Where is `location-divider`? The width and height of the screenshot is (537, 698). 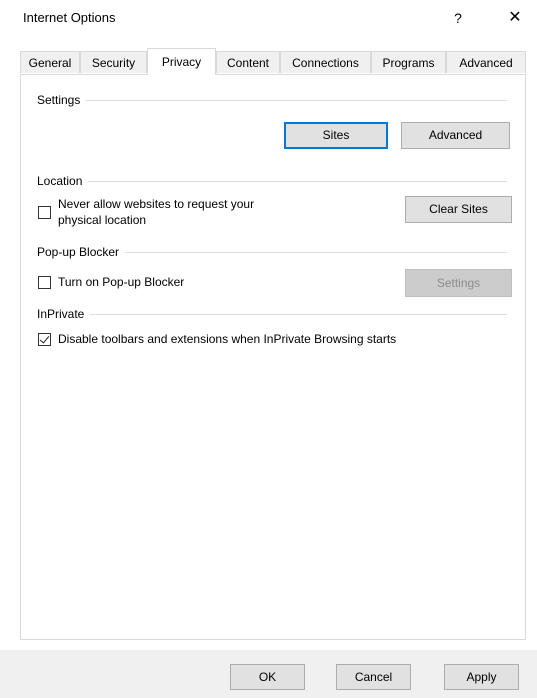
location-divider is located at coordinates (272, 181).